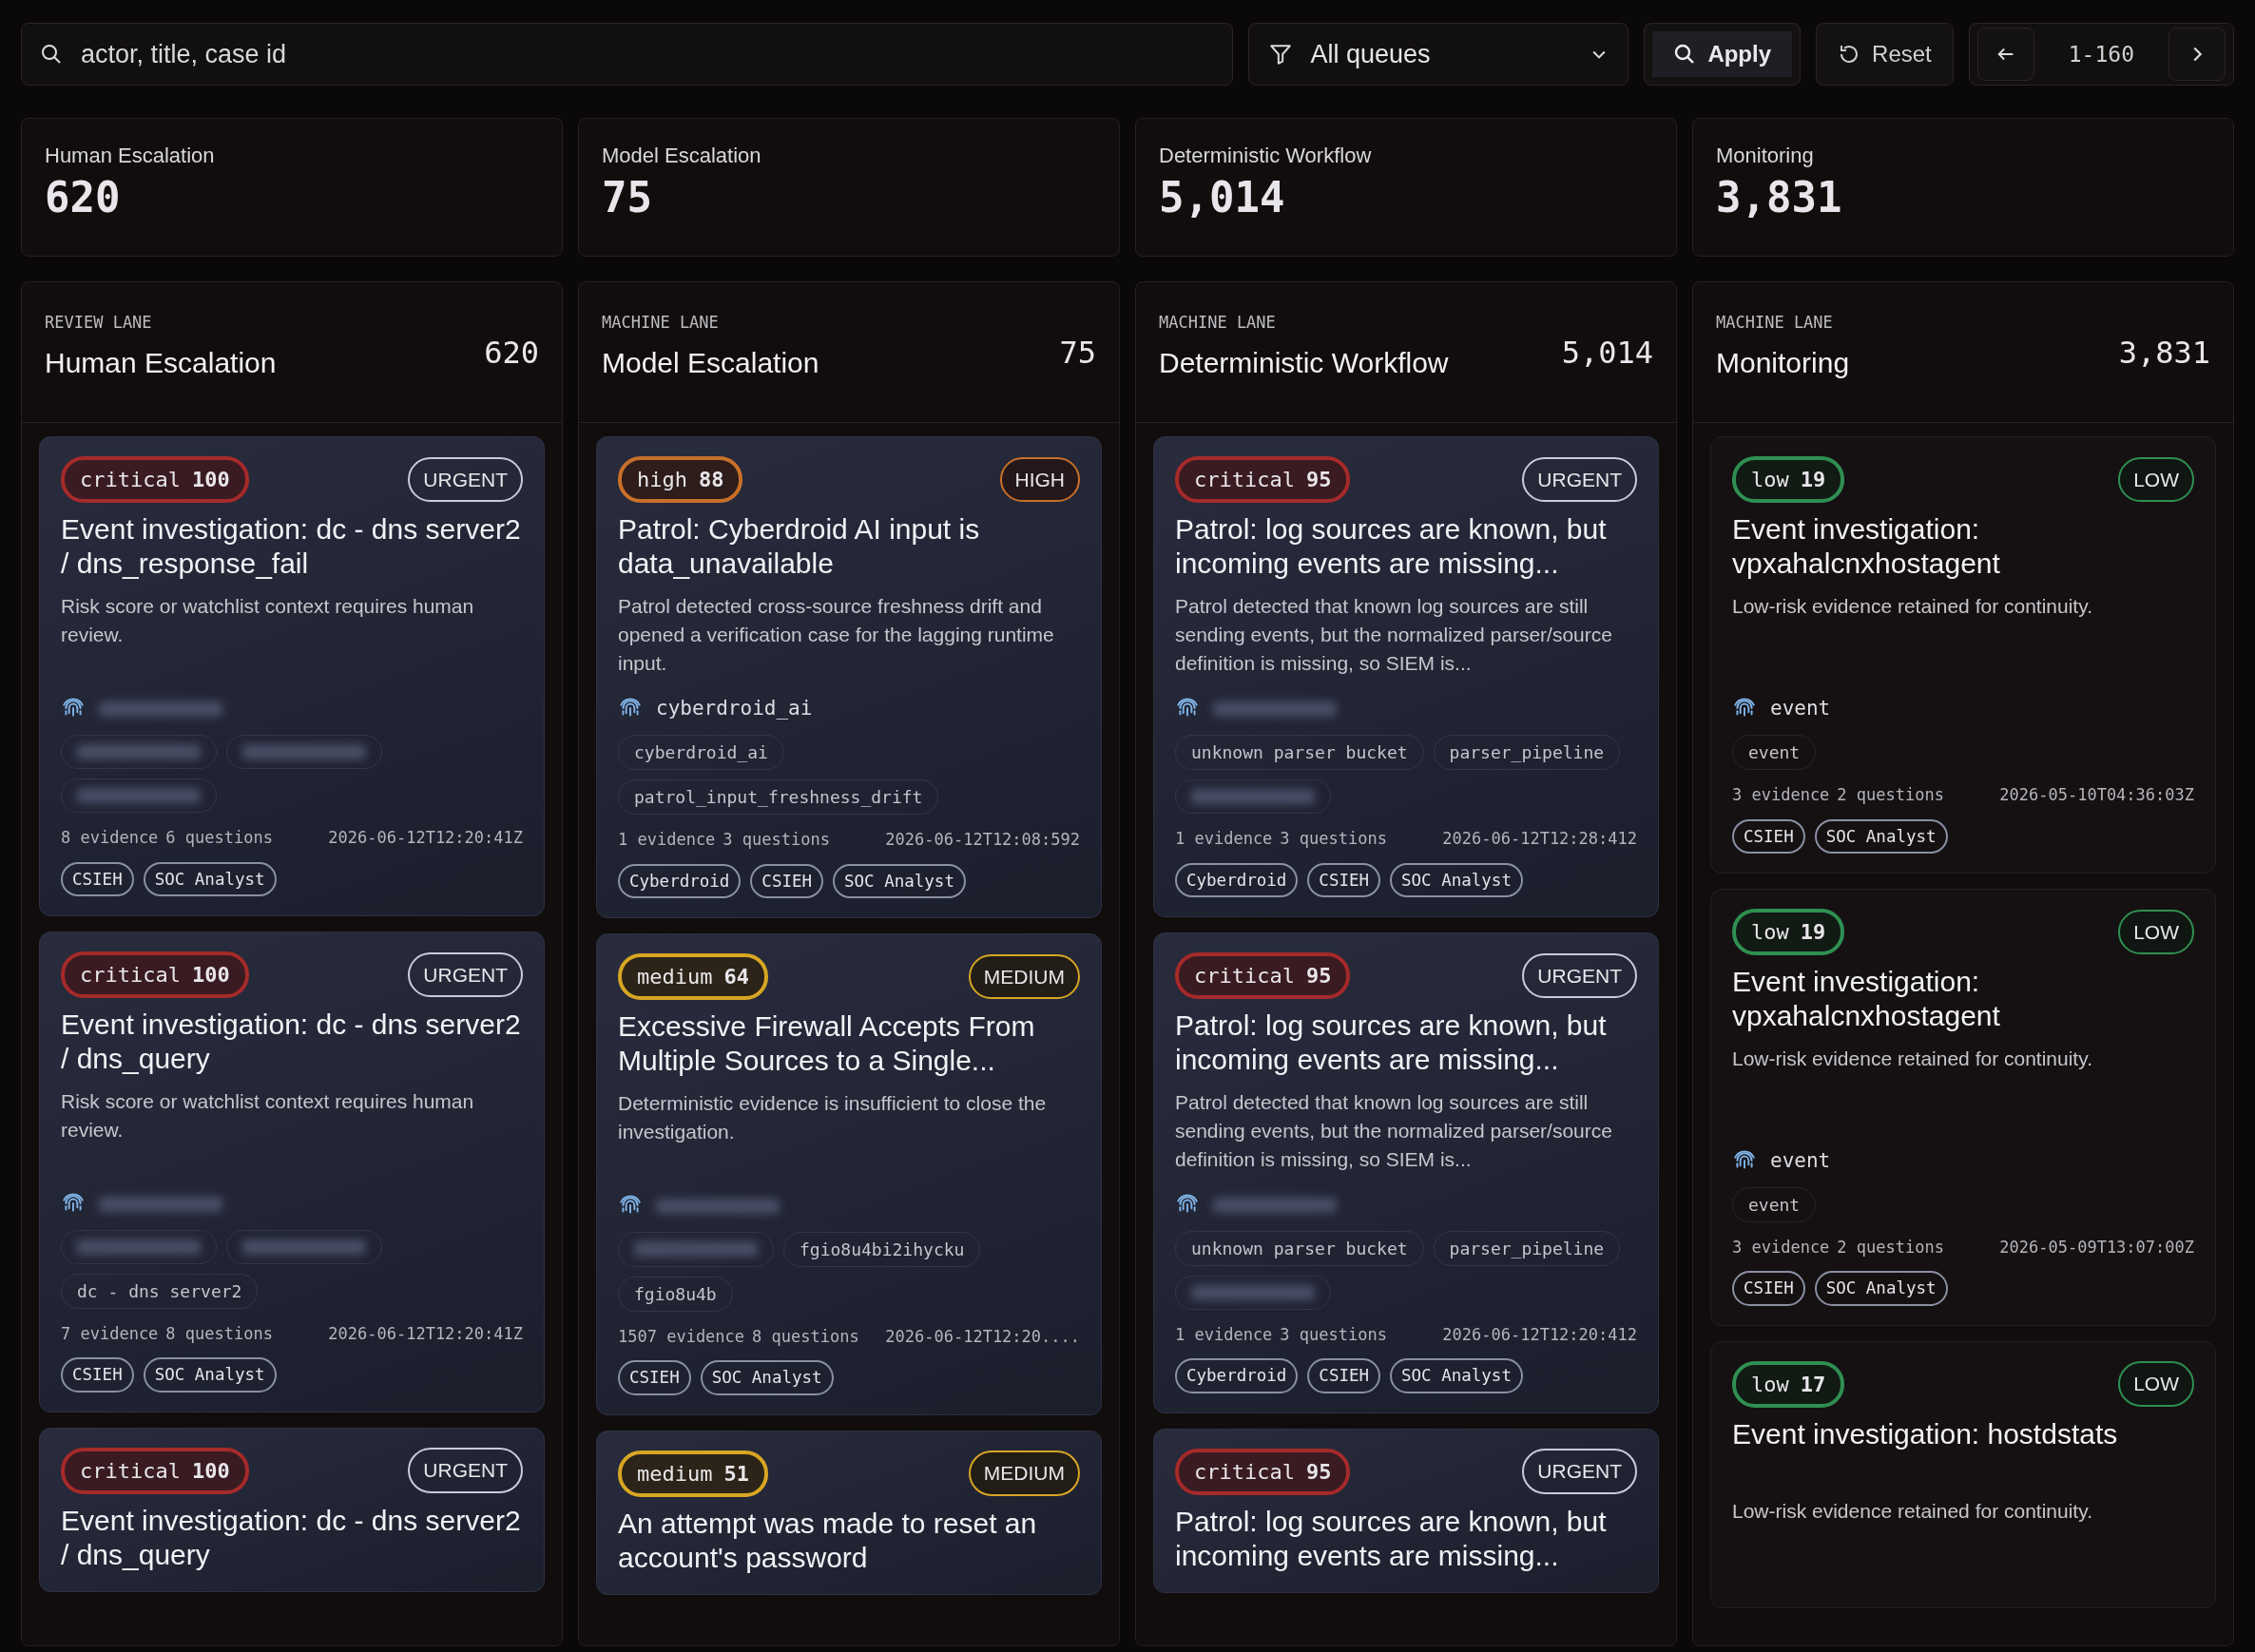  What do you see at coordinates (466, 1470) in the screenshot?
I see `priority-badge: URGENT` at bounding box center [466, 1470].